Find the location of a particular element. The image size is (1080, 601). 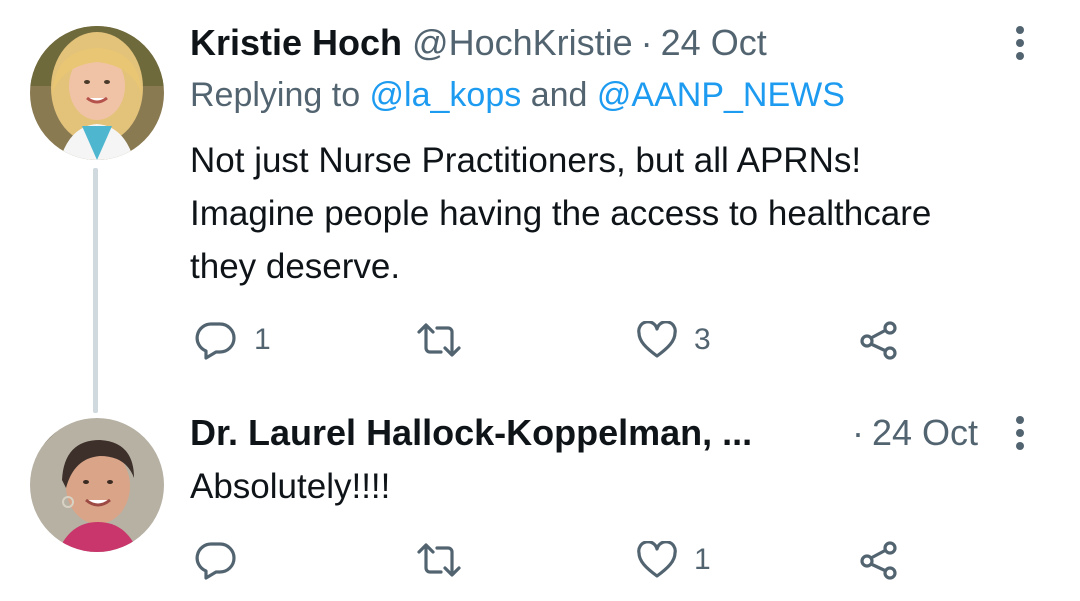

replying-to: Replying to @la_kops and @AANP_NEWS is located at coordinates (517, 95).